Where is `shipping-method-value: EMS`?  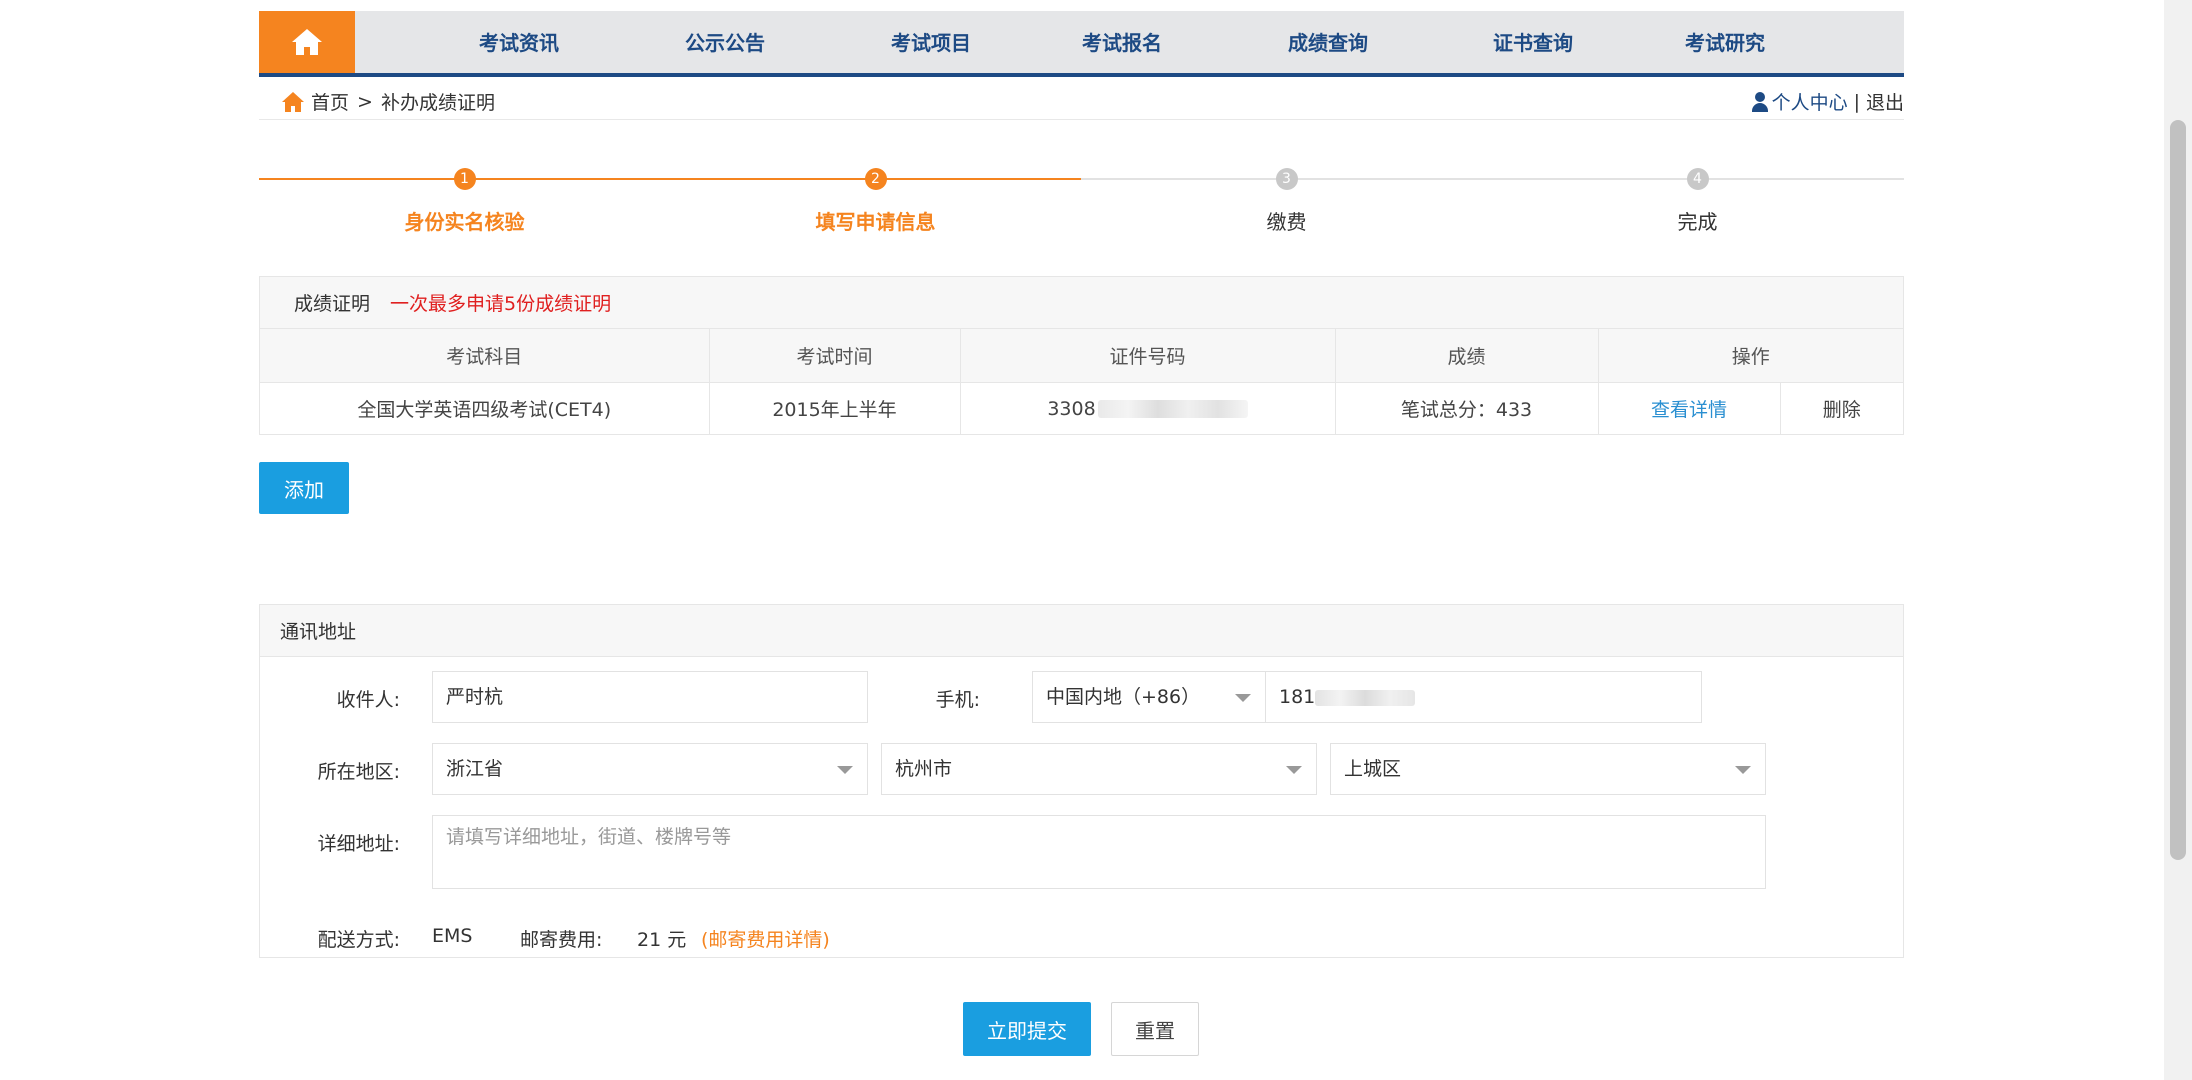
shipping-method-value: EMS is located at coordinates (452, 936).